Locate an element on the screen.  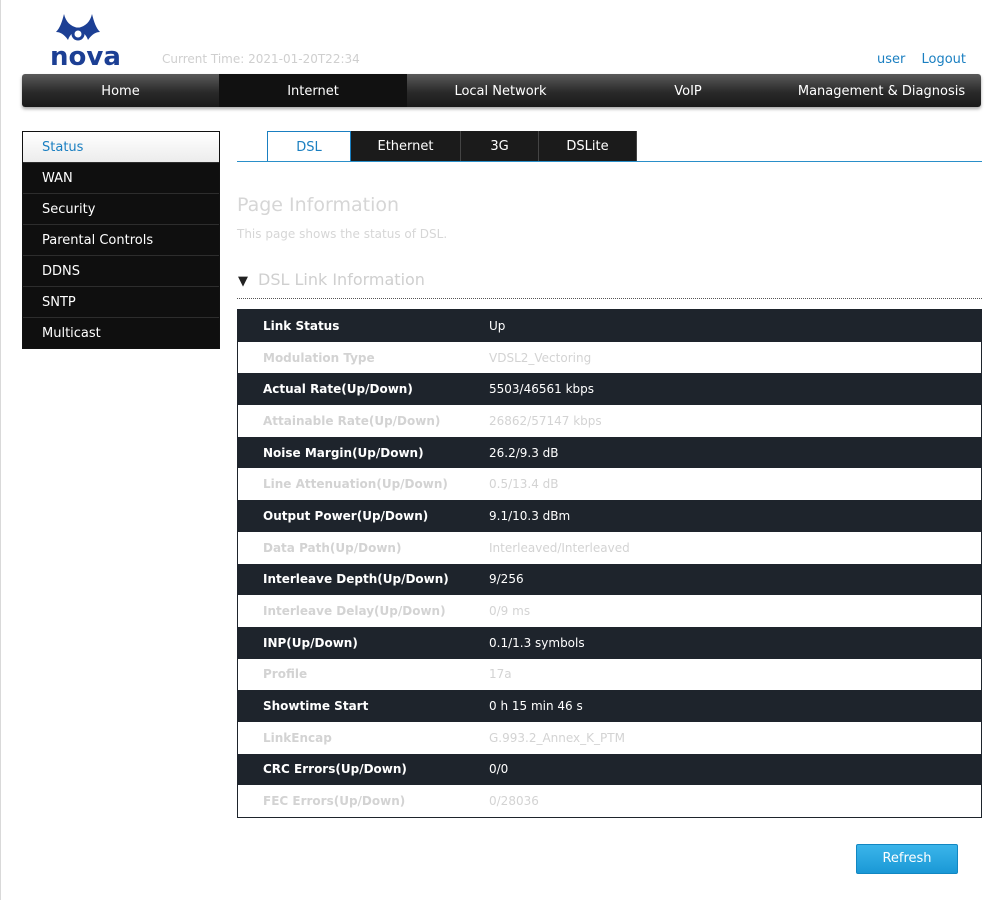
row-label: Showtime Start is located at coordinates (316, 706).